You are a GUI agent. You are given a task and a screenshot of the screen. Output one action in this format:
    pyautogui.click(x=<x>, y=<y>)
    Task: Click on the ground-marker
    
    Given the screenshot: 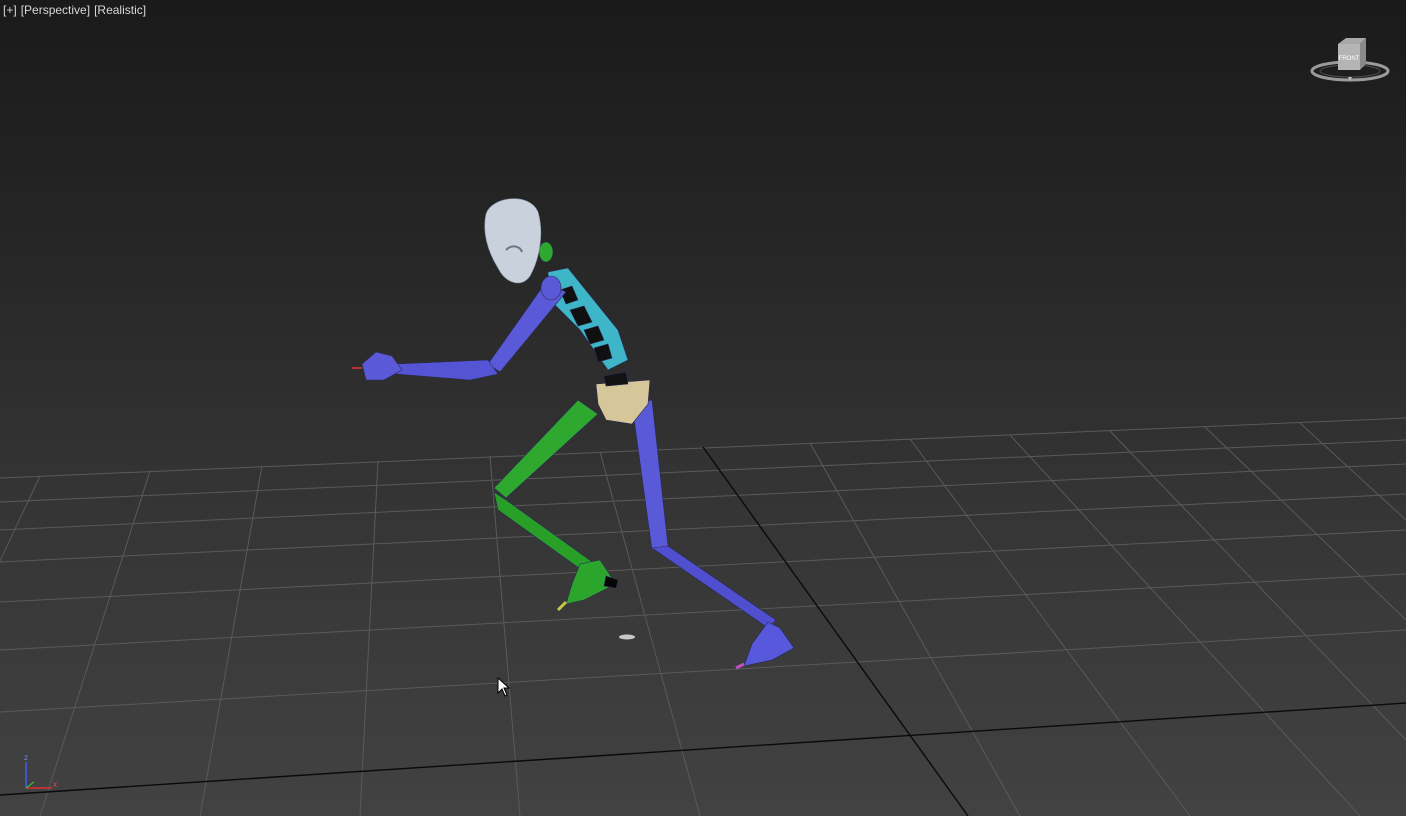 What is the action you would take?
    pyautogui.click(x=627, y=637)
    